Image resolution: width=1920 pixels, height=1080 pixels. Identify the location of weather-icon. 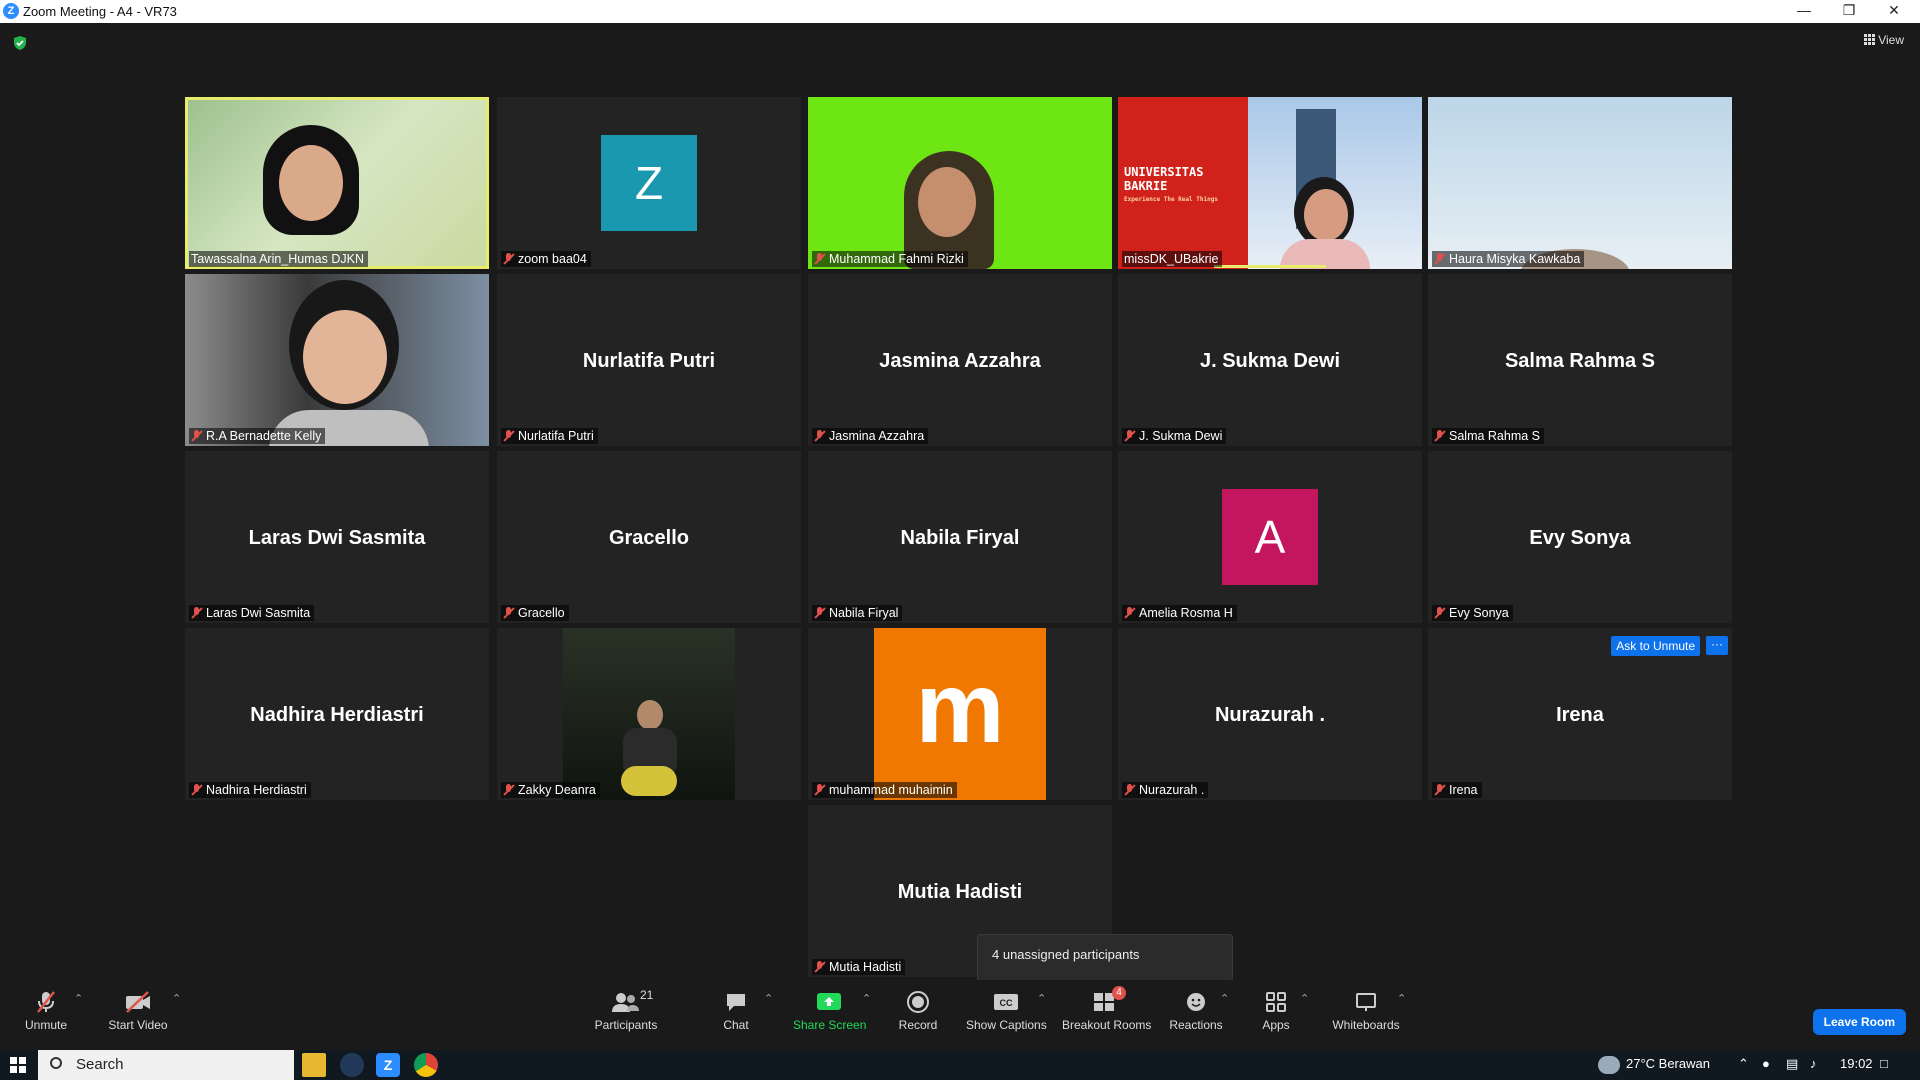
(1609, 1065).